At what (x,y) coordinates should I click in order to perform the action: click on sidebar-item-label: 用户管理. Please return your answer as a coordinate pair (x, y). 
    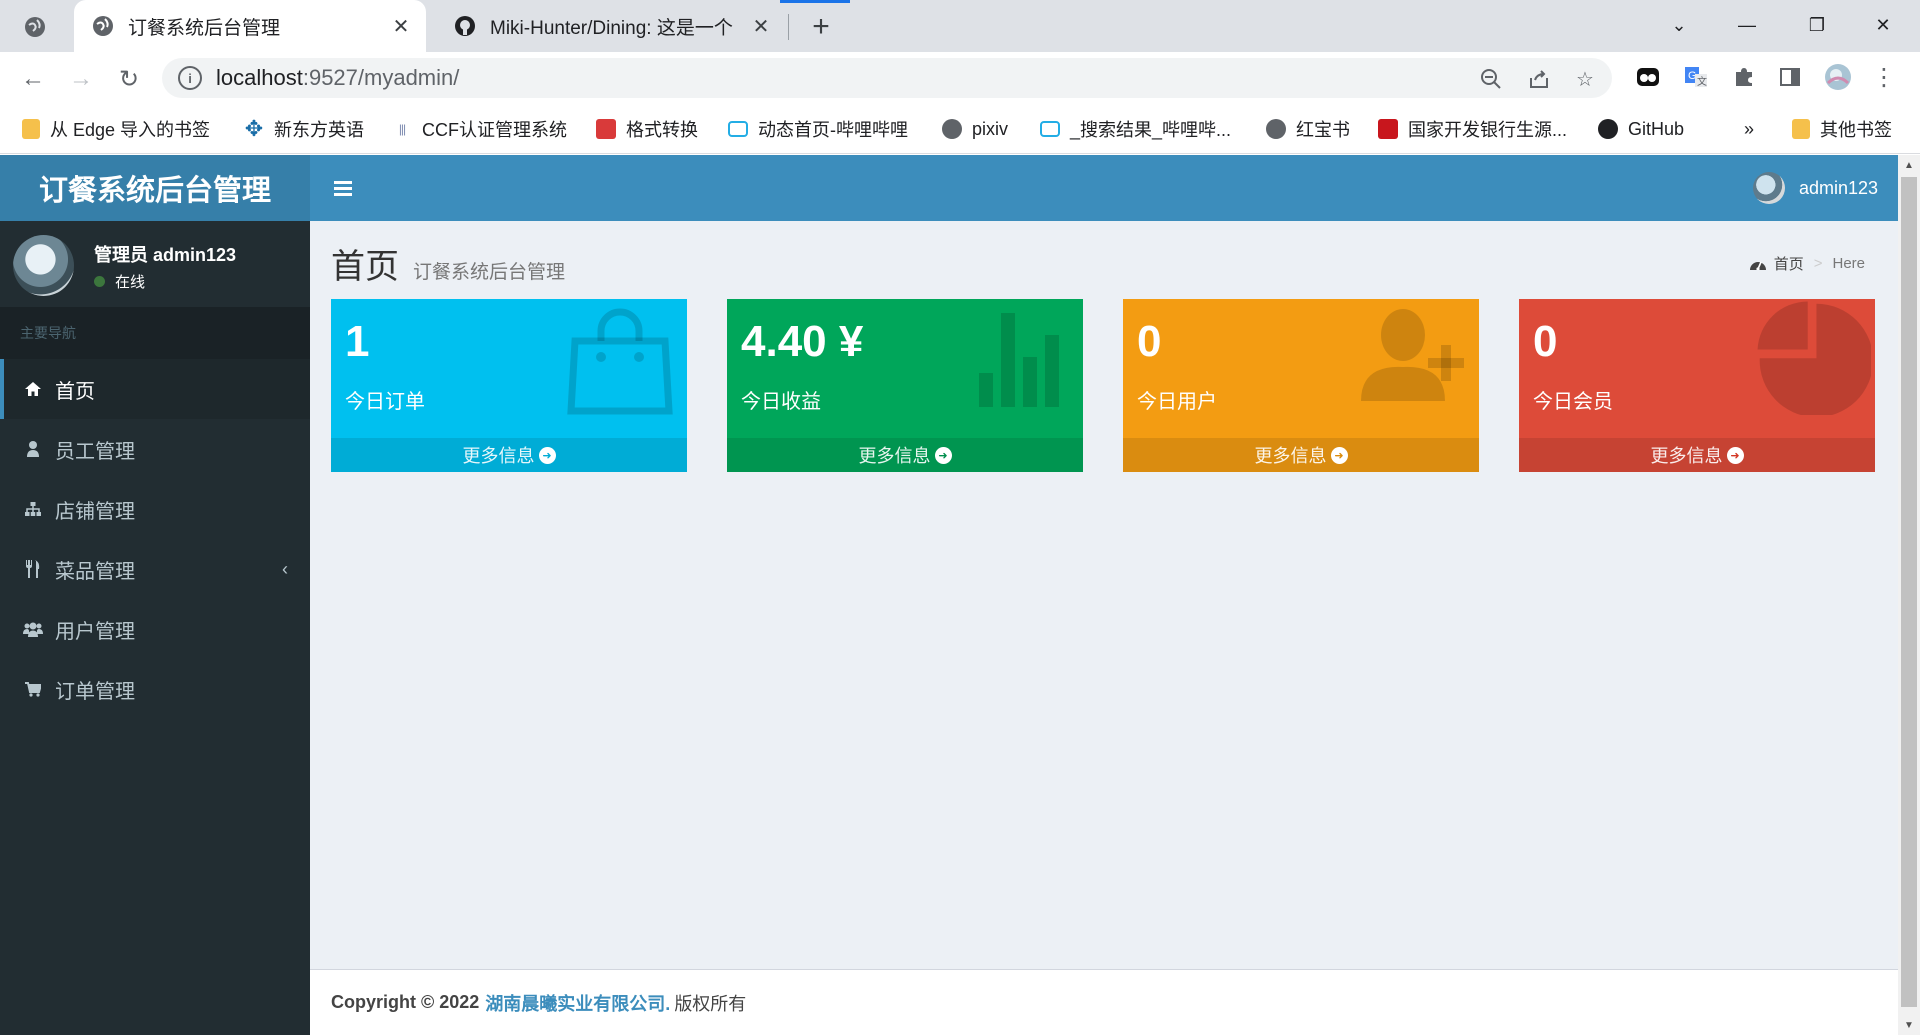
    Looking at the image, I should click on (95, 631).